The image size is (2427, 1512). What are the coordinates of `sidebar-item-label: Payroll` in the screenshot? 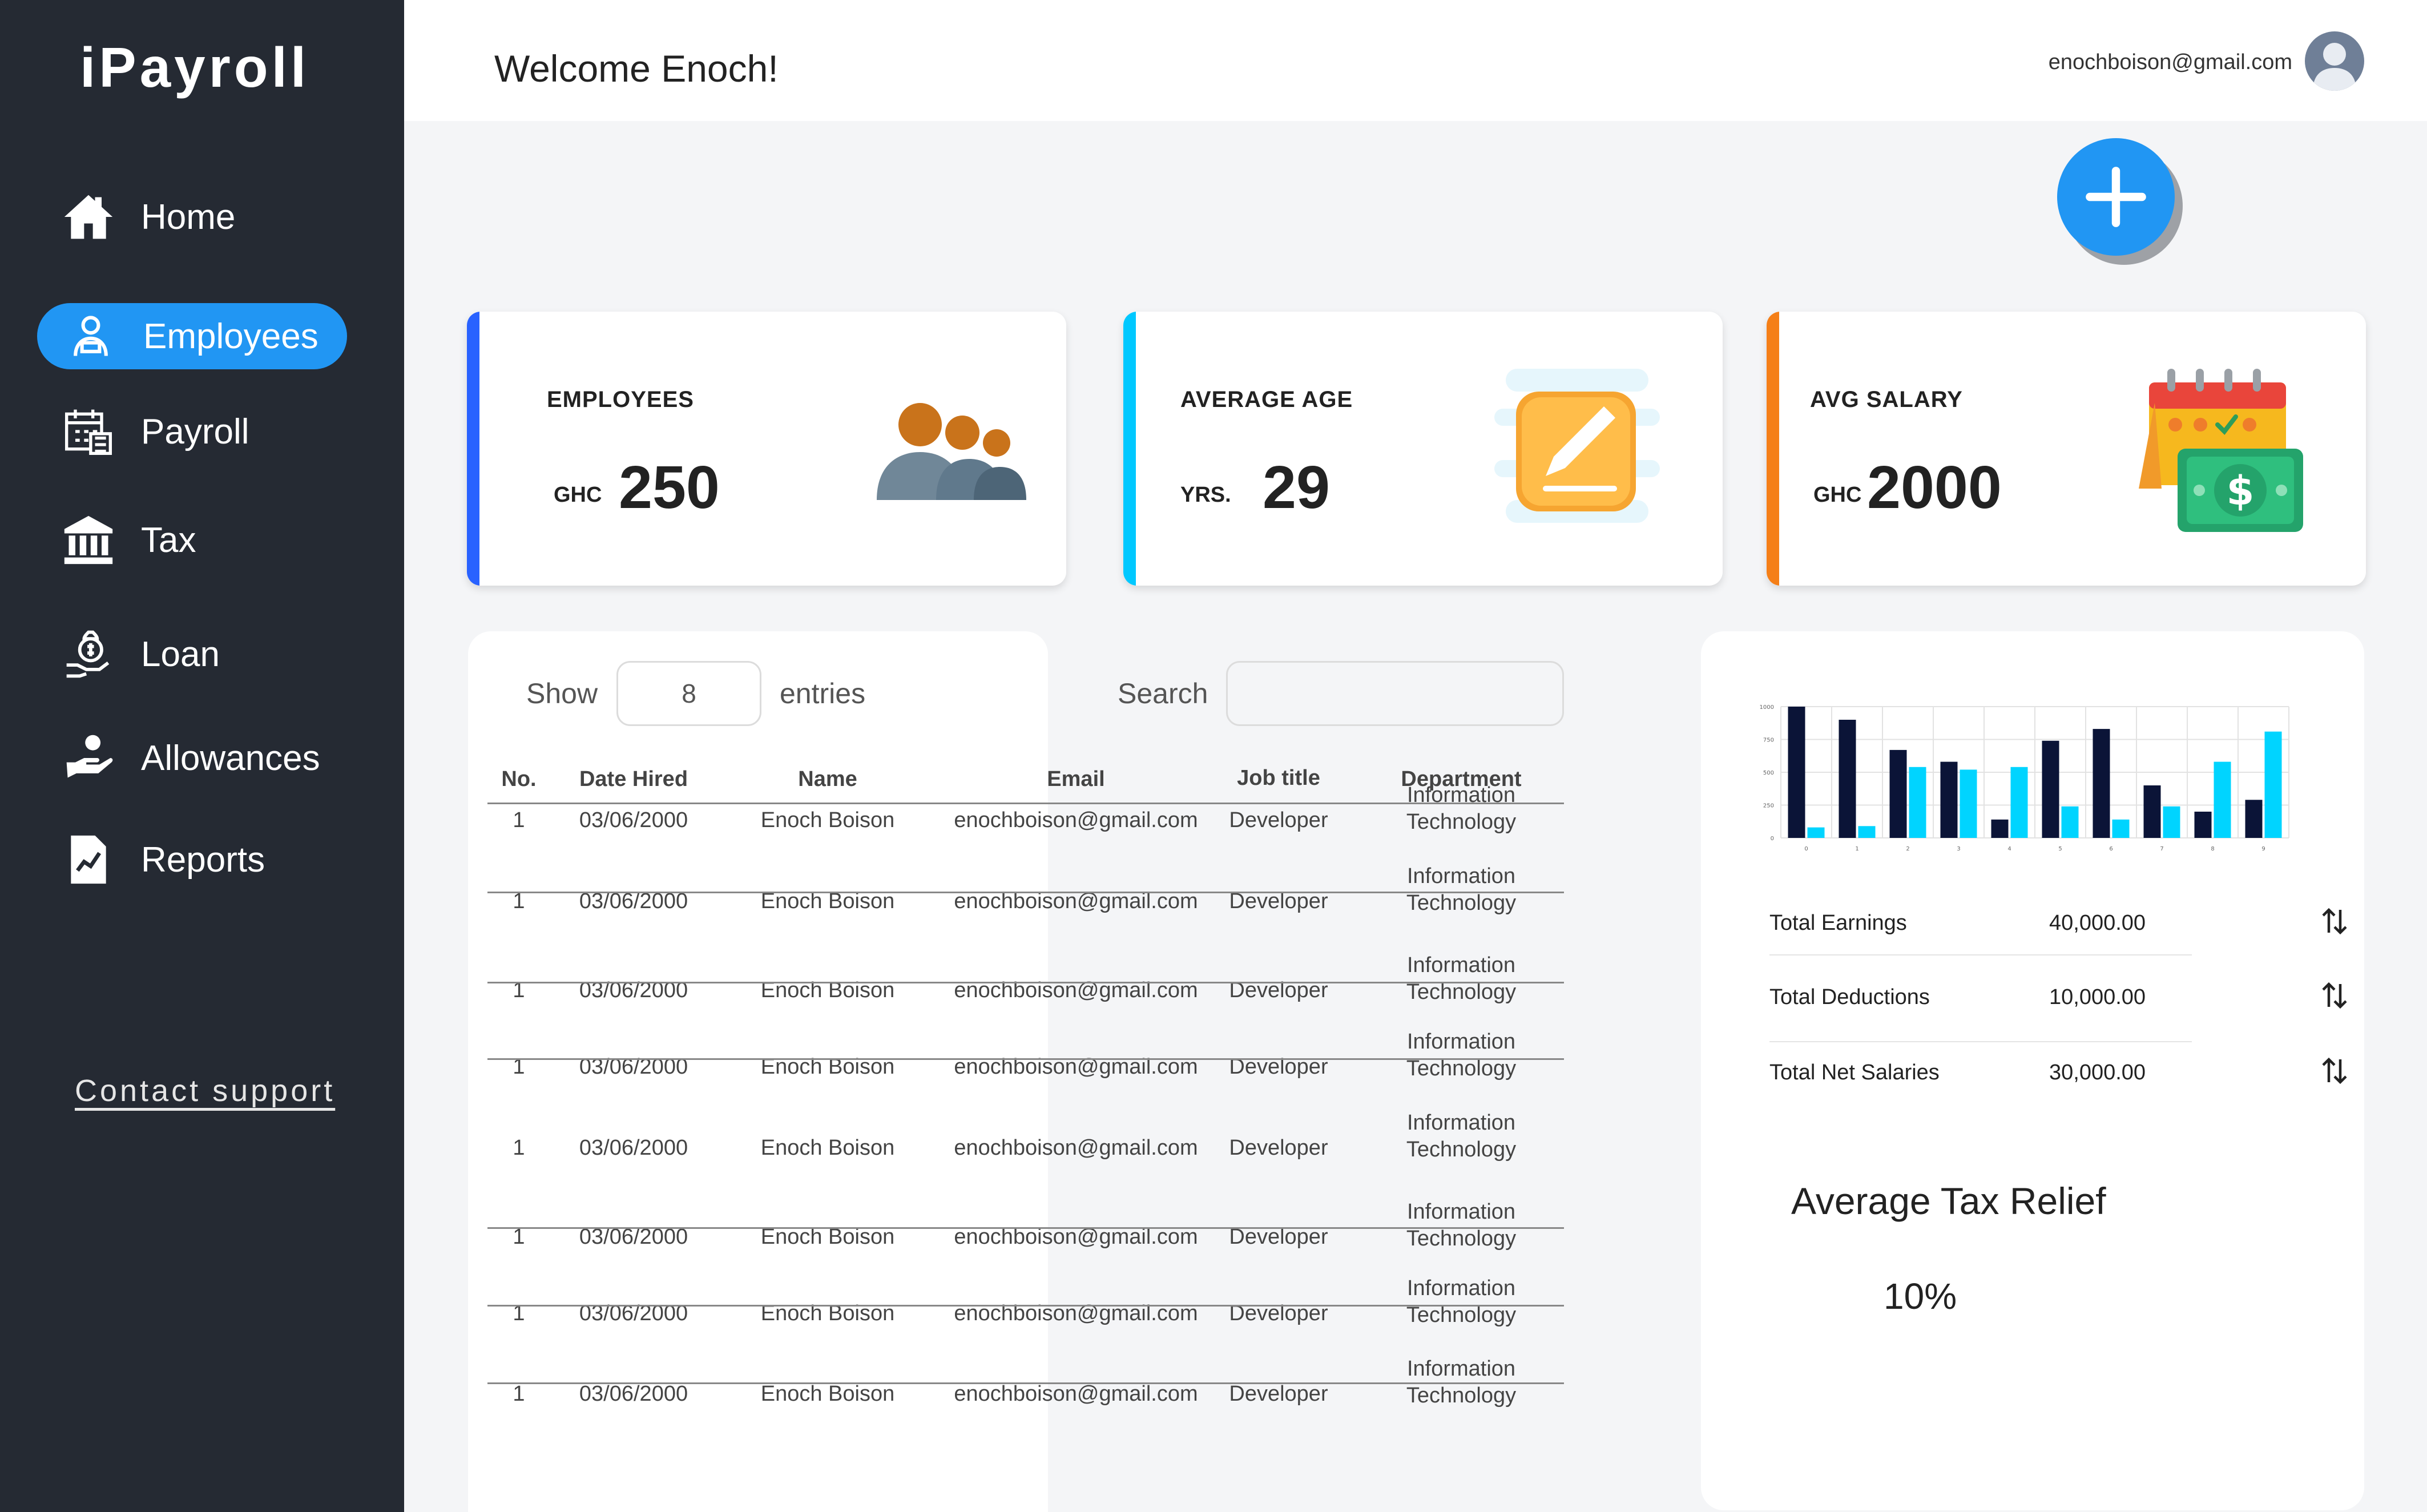 It's located at (195, 431).